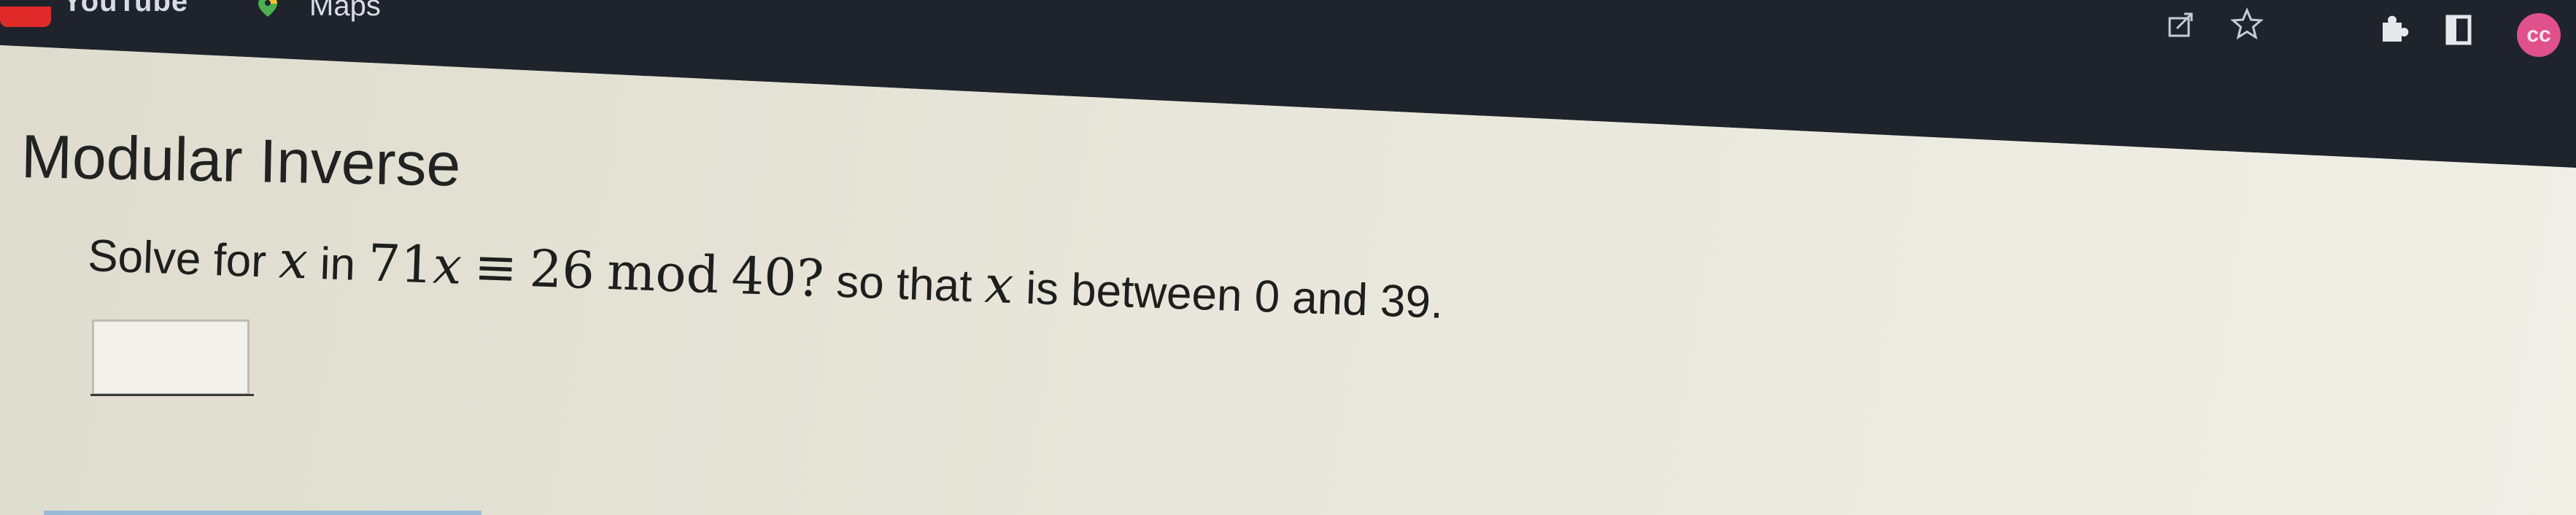 This screenshot has width=2576, height=515. Describe the element at coordinates (663, 273) in the screenshot. I see `mod-operator: mod` at that location.